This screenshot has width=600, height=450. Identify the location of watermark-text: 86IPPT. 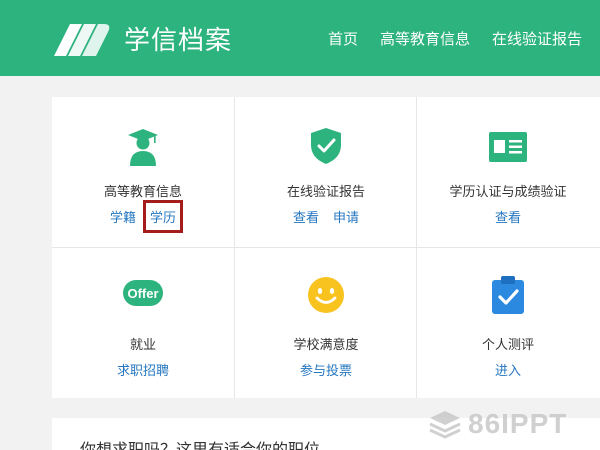
(518, 423).